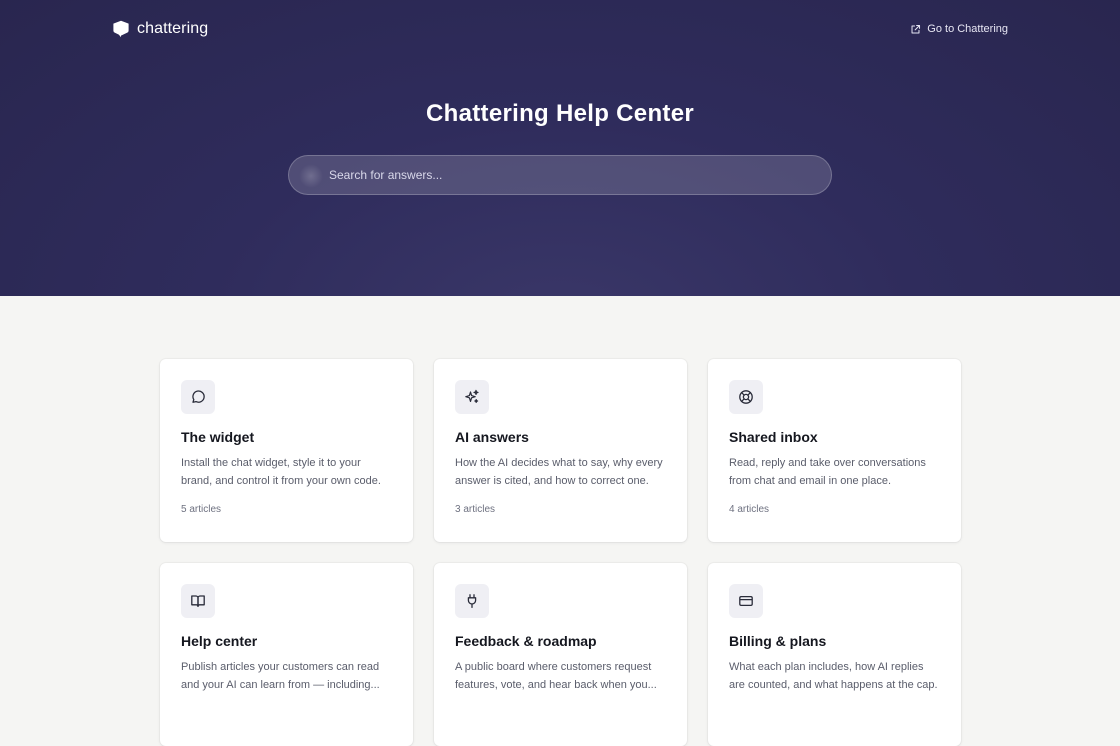  What do you see at coordinates (492, 437) in the screenshot?
I see `card-title: AI answers` at bounding box center [492, 437].